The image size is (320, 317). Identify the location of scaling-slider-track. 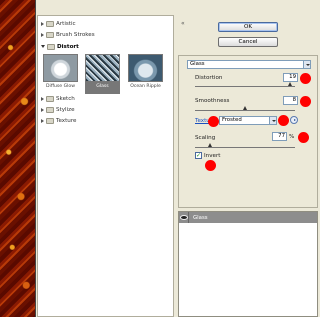
(245, 147).